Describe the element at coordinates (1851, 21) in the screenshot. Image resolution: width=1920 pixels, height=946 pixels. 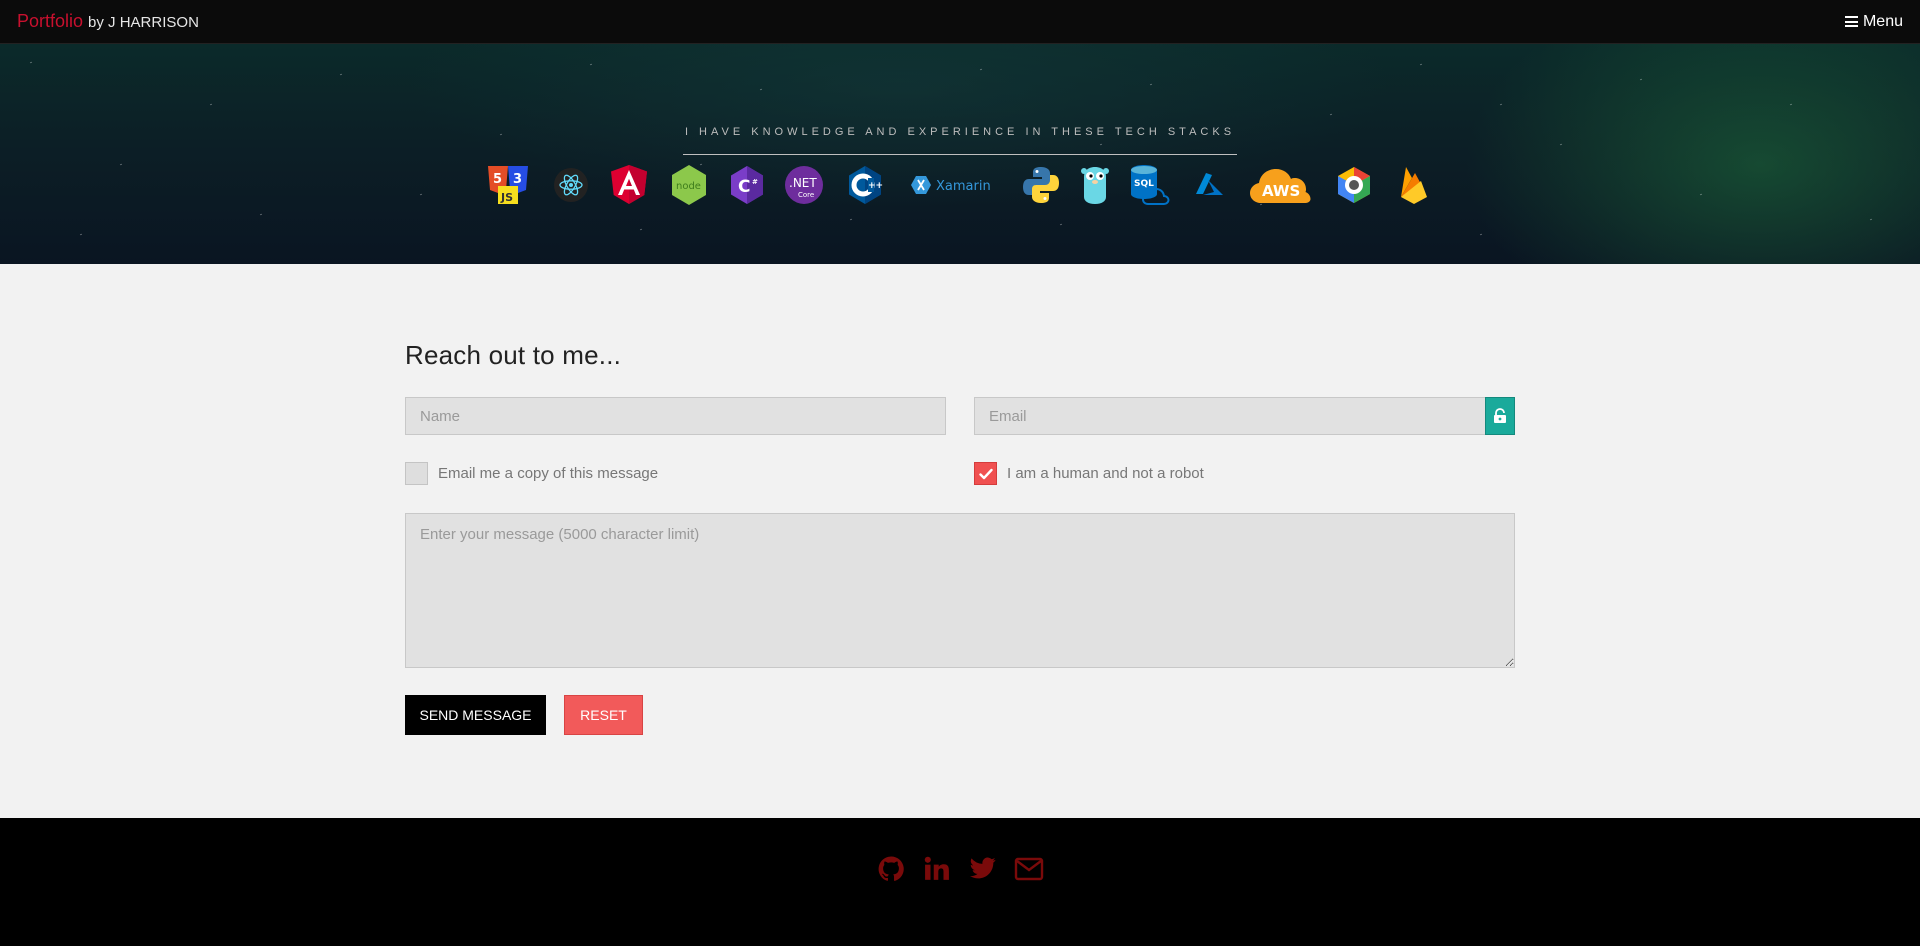
I see `hamburger-icon` at that location.